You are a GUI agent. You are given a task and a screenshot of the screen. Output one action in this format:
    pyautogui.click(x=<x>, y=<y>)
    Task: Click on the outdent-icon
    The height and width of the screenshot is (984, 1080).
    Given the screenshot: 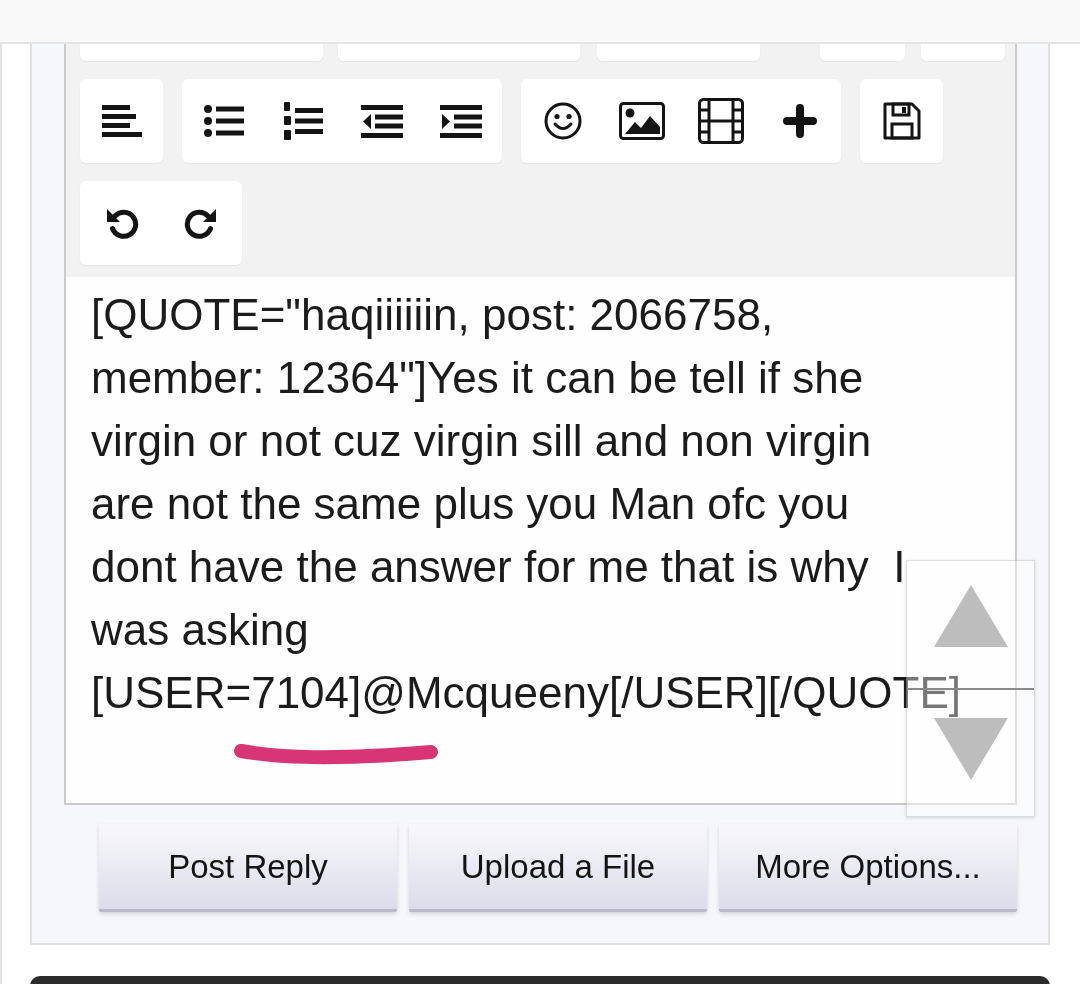 What is the action you would take?
    pyautogui.click(x=381, y=121)
    